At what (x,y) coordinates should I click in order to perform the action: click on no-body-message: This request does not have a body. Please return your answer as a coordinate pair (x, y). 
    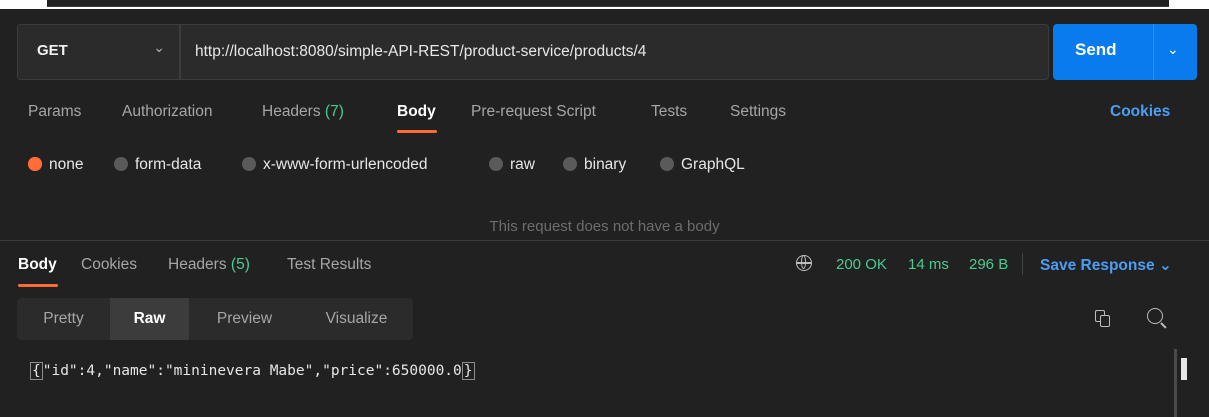
    Looking at the image, I should click on (604, 226).